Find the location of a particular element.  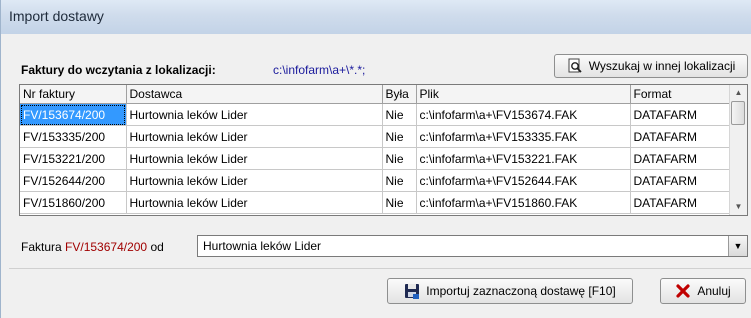

scroll-down-arrow-icon: ▼ is located at coordinates (738, 207).